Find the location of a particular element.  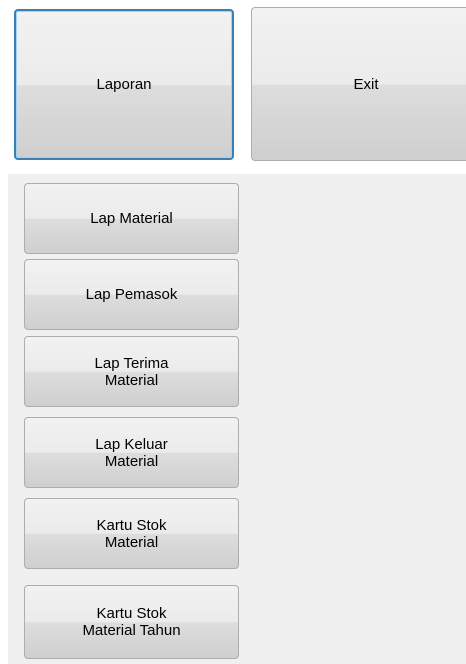

kartu-stok-material-tahun-button: Kartu Stok Material Tahun is located at coordinates (131, 622).